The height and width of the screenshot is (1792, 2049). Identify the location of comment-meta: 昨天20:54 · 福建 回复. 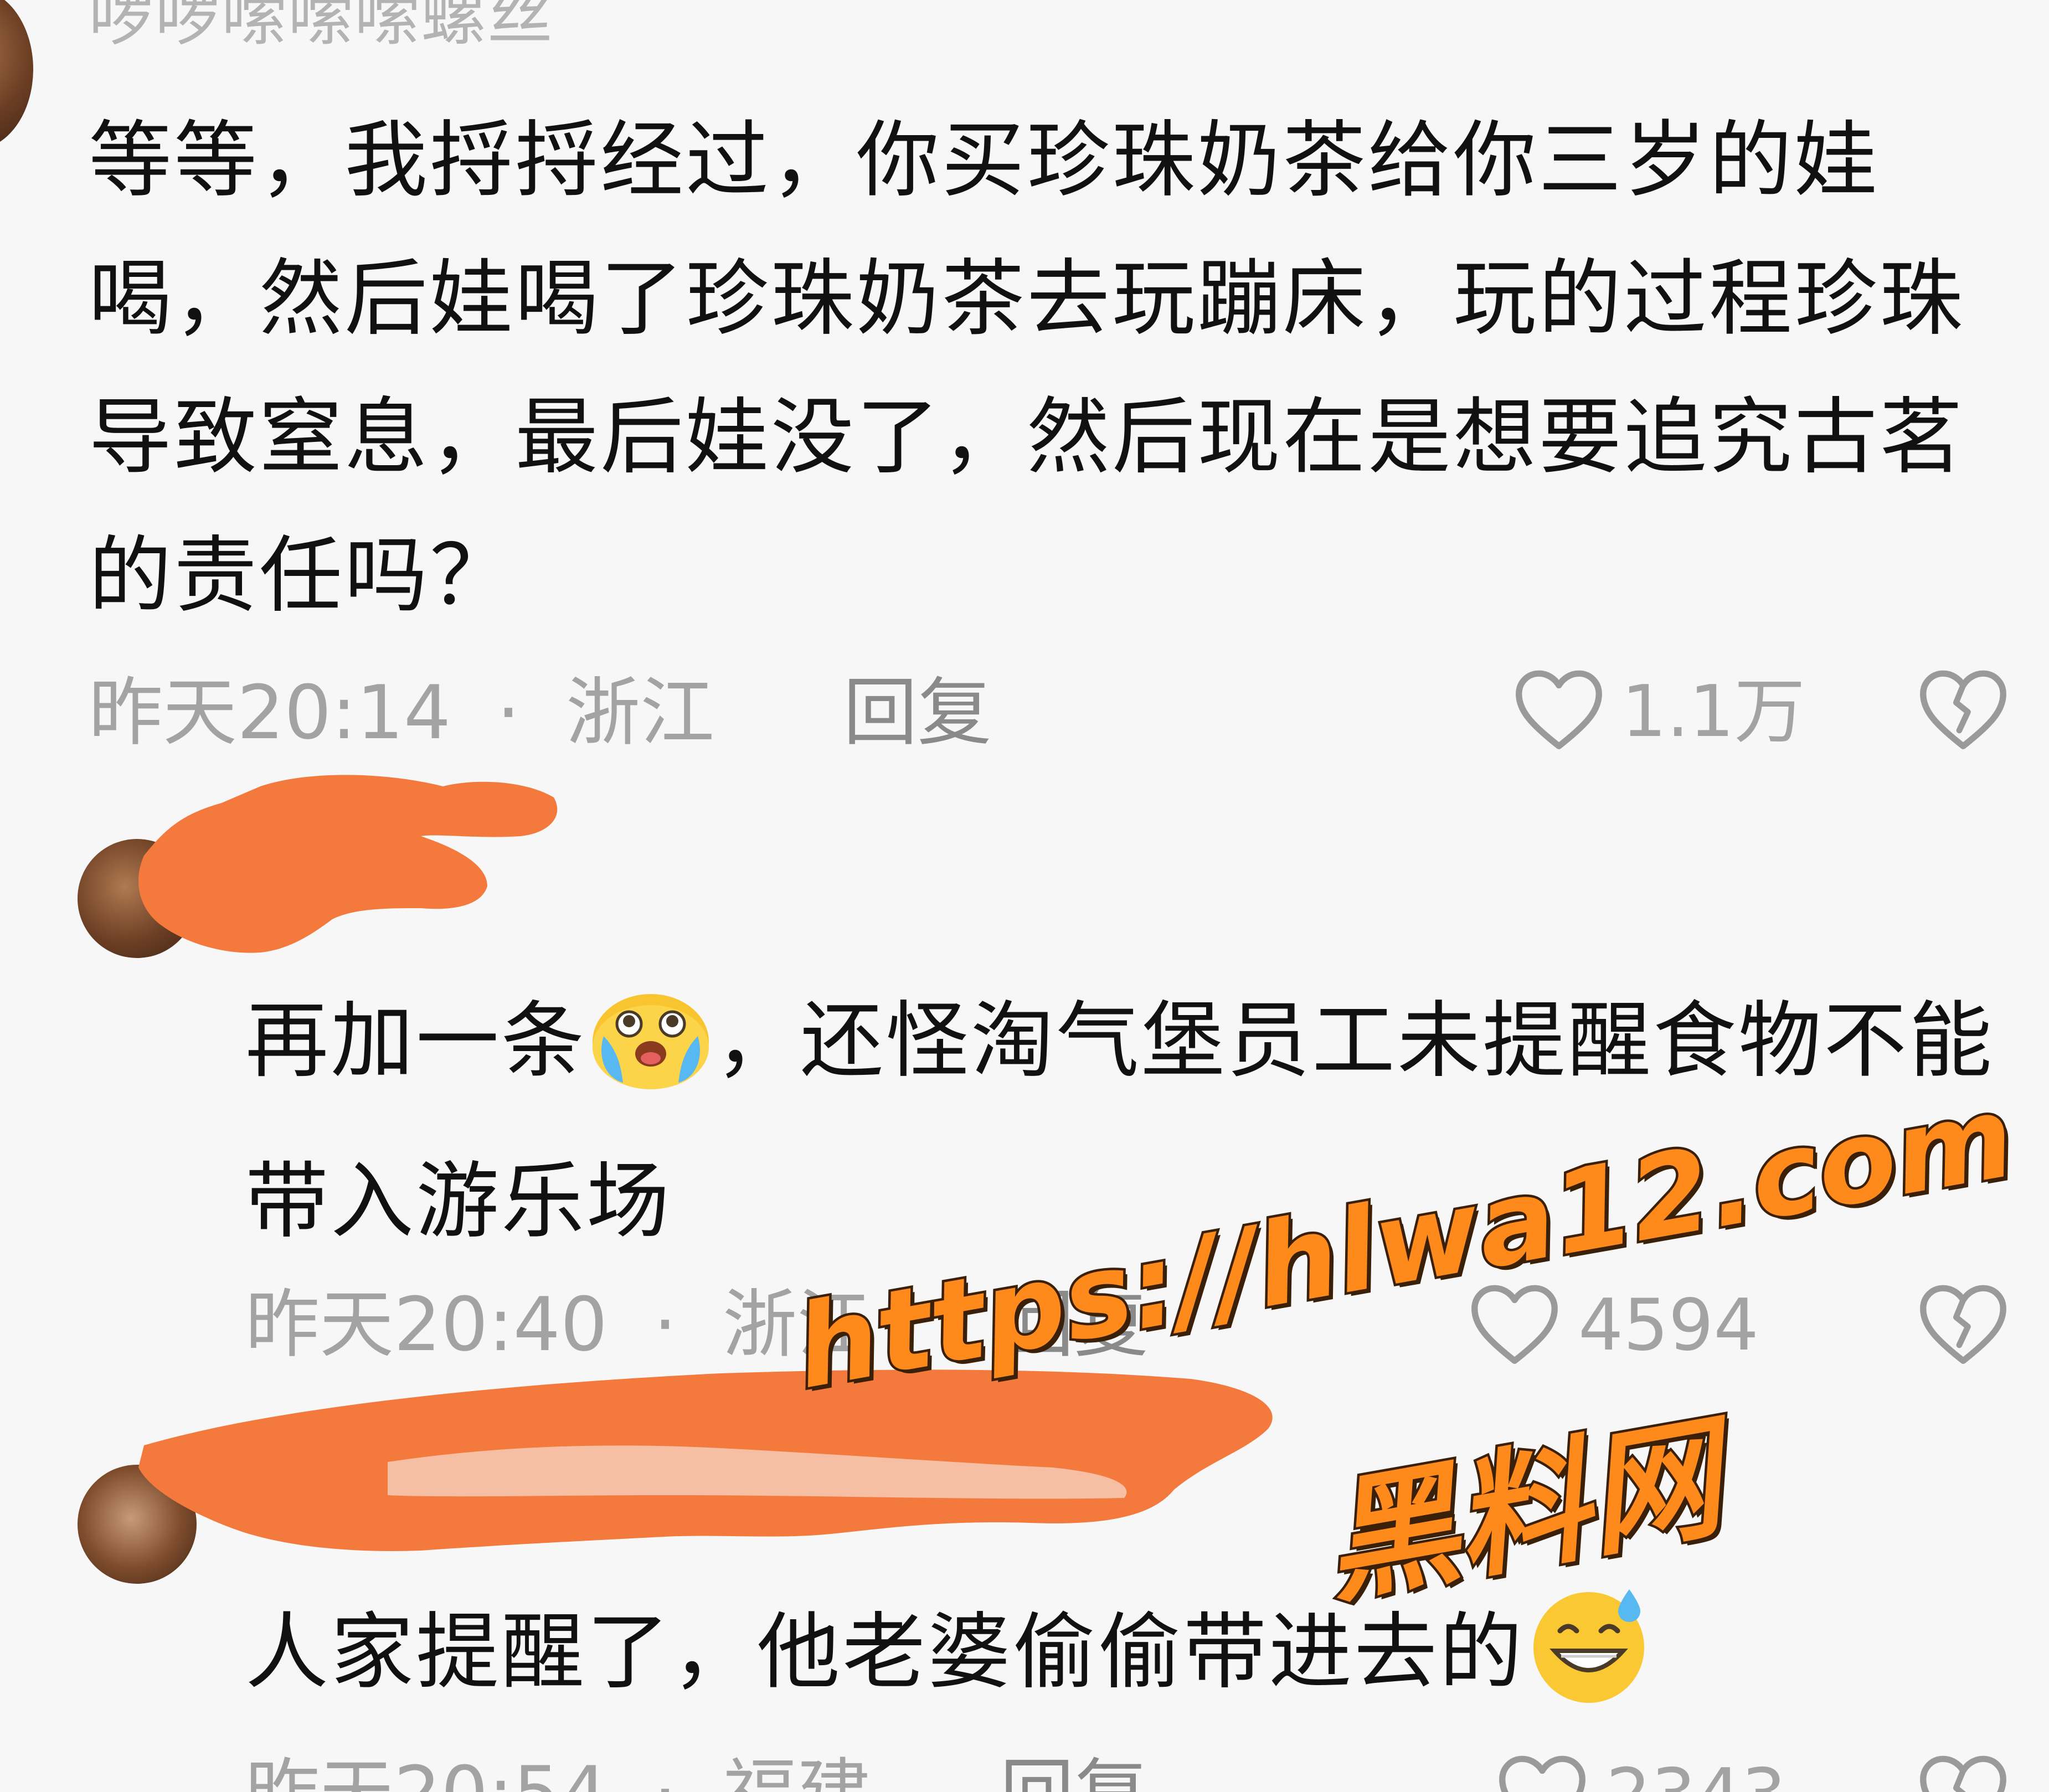
(697, 1774).